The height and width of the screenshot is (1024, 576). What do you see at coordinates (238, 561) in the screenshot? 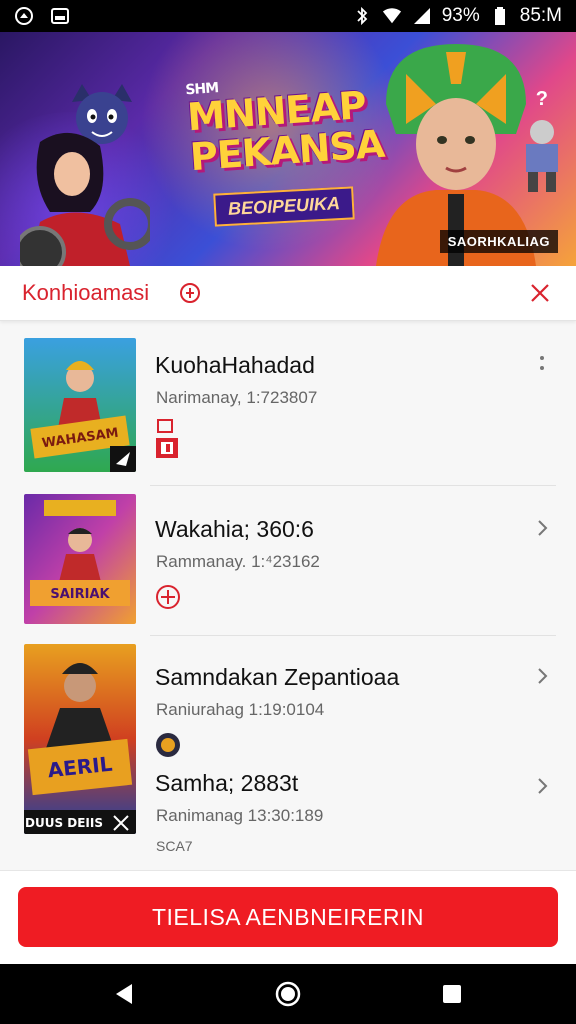
I see `item-subtitle: Rammanay. 1:⁴23162` at bounding box center [238, 561].